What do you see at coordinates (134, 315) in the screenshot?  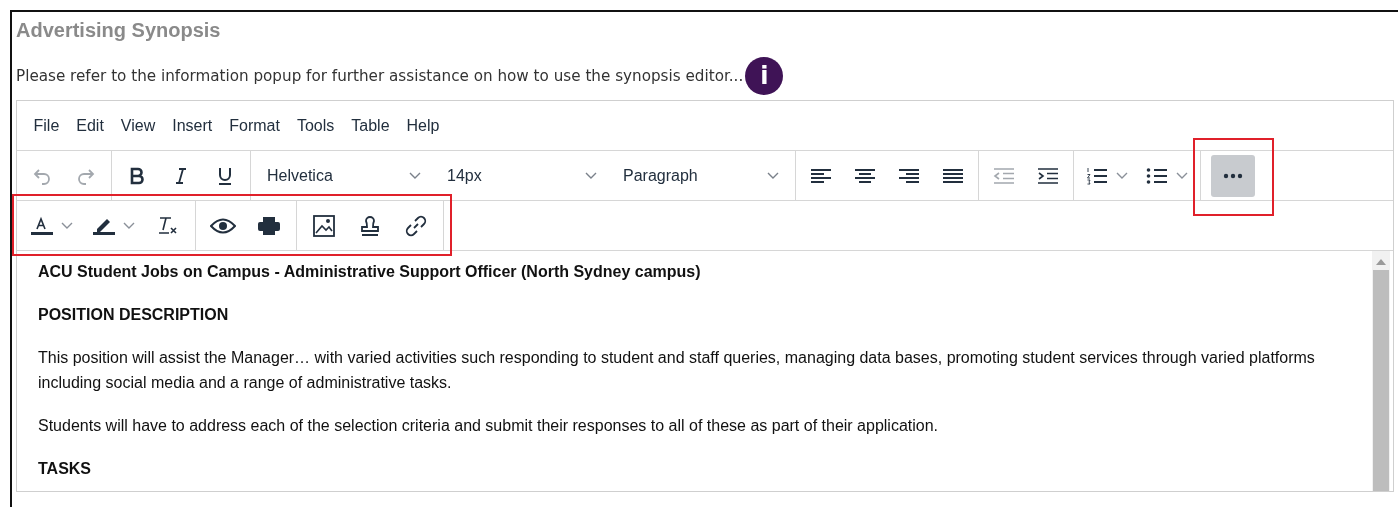 I see `content-heading: POSITION DESCRIPTION` at bounding box center [134, 315].